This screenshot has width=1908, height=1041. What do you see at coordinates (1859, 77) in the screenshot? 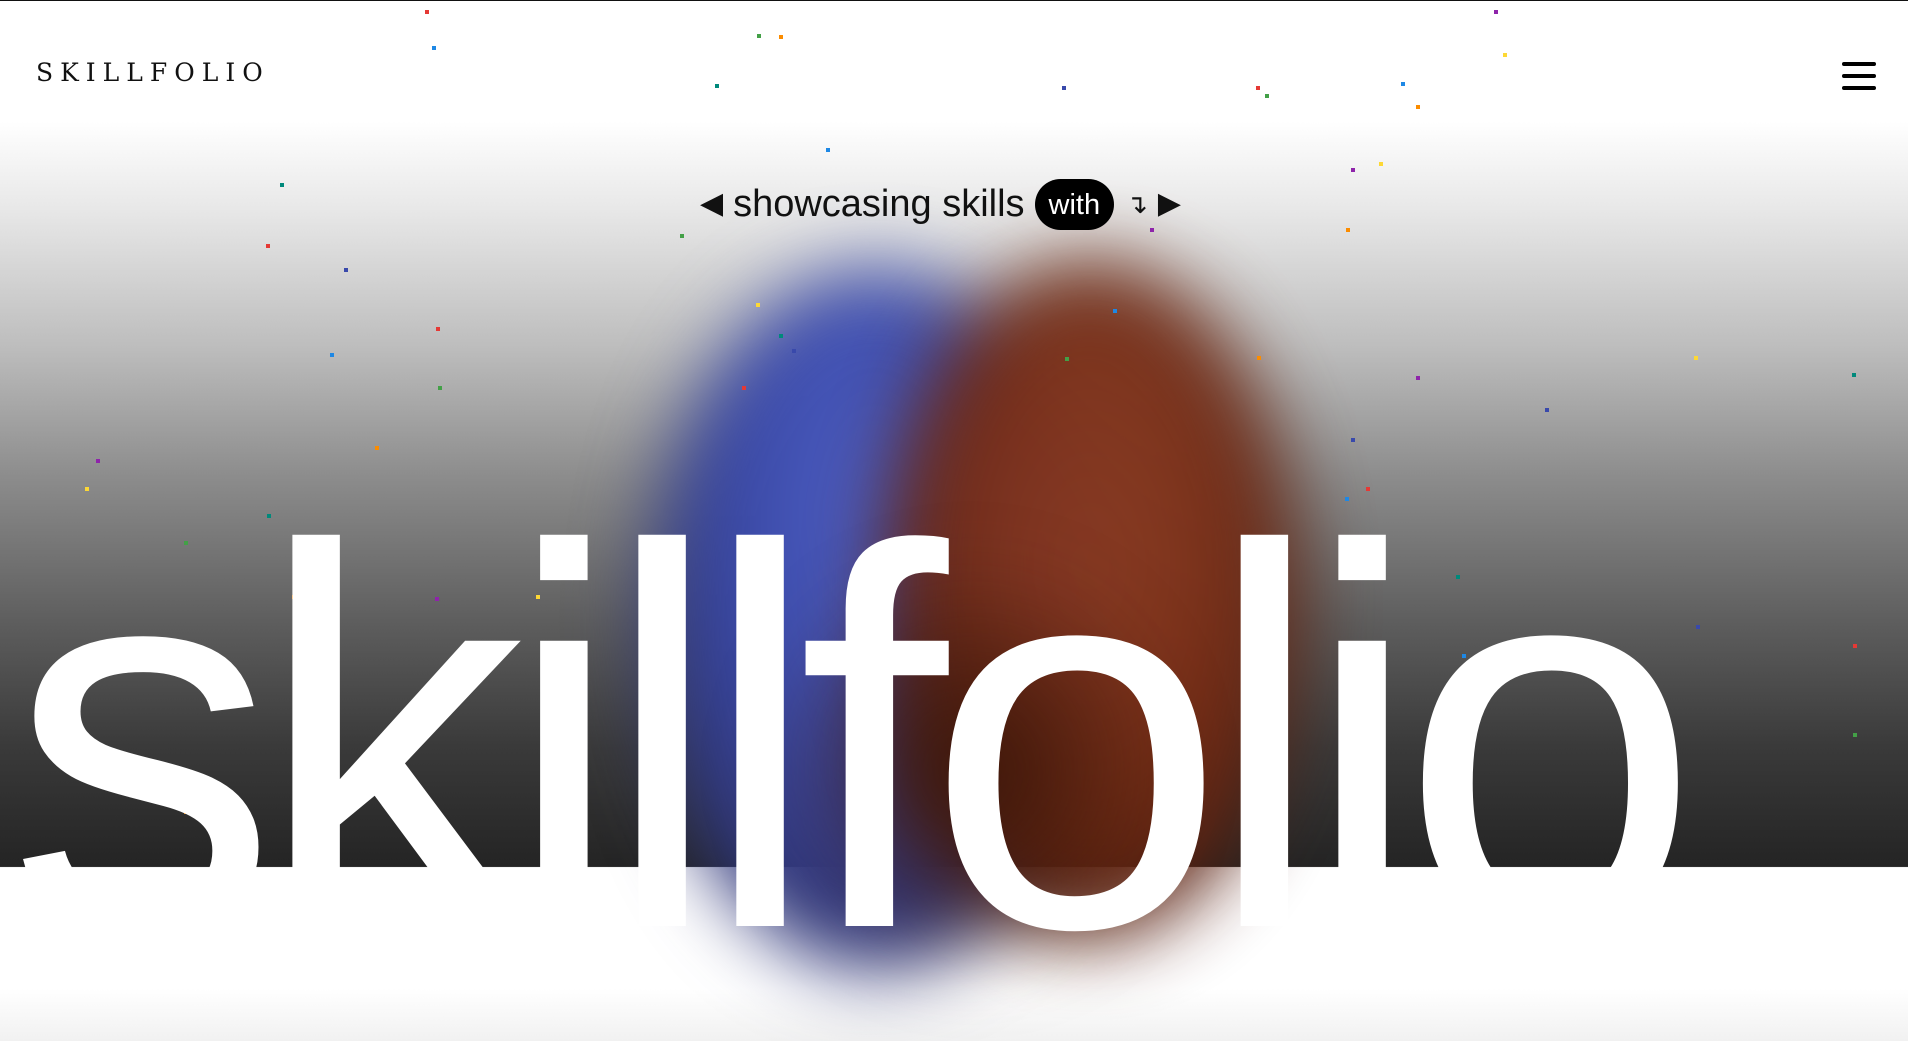
I see `hamburger-menu-icon` at bounding box center [1859, 77].